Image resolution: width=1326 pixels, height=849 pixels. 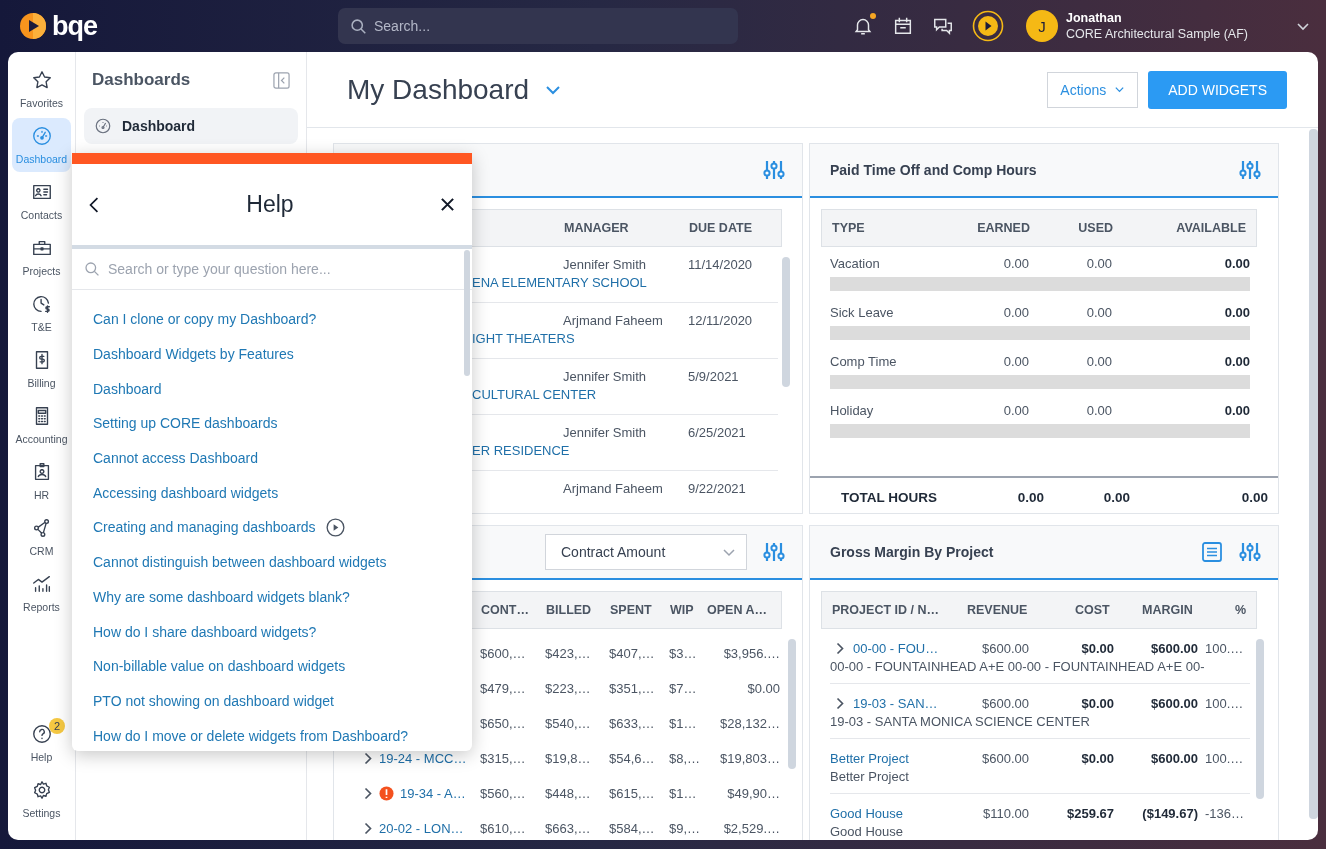 I want to click on metric-dropdown: Contract Amount, so click(x=646, y=552).